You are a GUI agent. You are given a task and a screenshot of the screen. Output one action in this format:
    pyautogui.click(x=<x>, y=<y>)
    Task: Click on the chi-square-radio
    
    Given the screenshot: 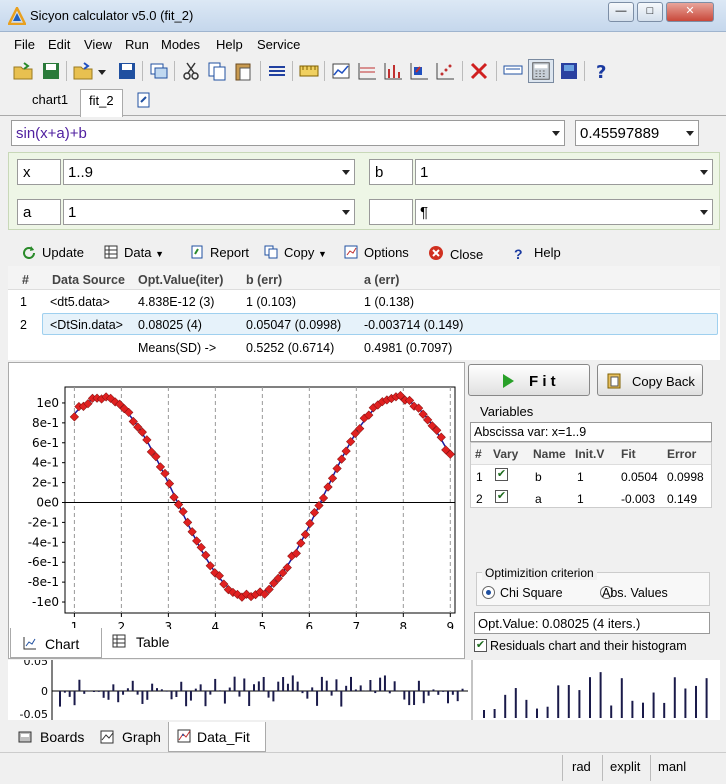 What is the action you would take?
    pyautogui.click(x=488, y=592)
    